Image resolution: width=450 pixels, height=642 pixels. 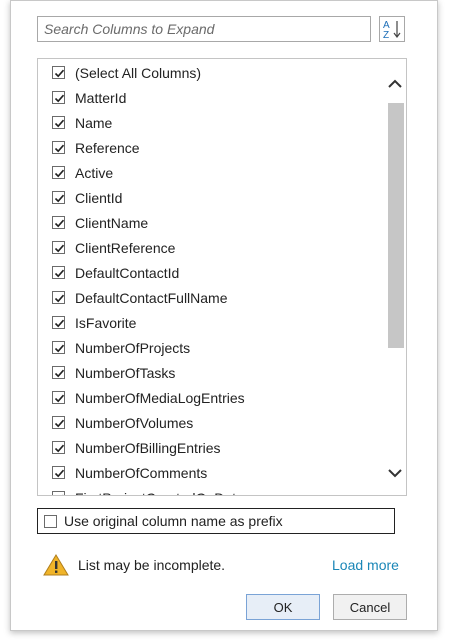 I want to click on column-list-item: FirstProjectCreatedOnDate, so click(x=208, y=490).